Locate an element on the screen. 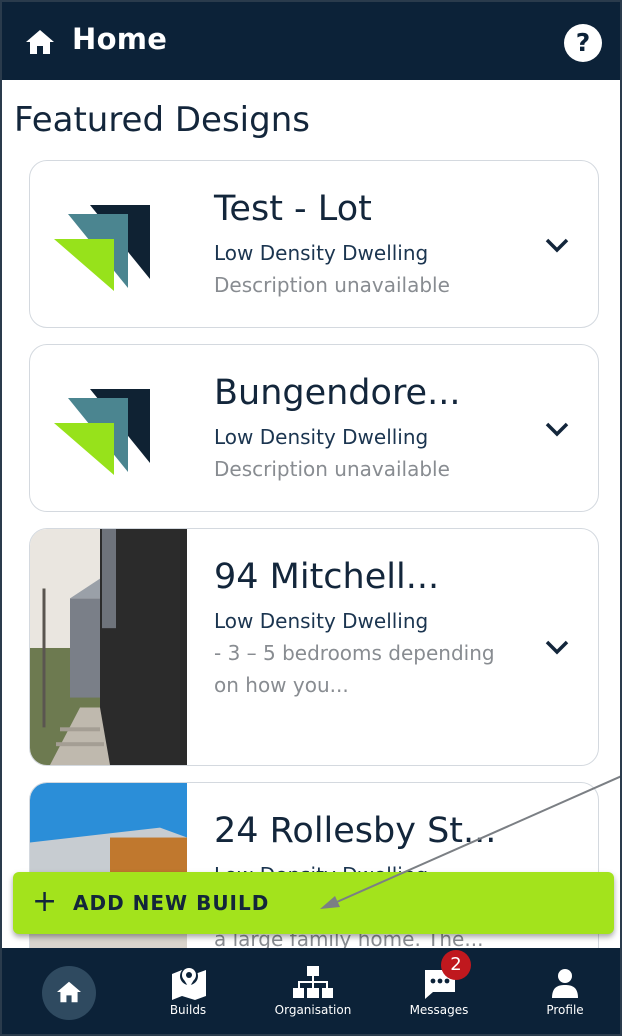 The height and width of the screenshot is (1036, 622). unread-badge: 2 is located at coordinates (456, 965).